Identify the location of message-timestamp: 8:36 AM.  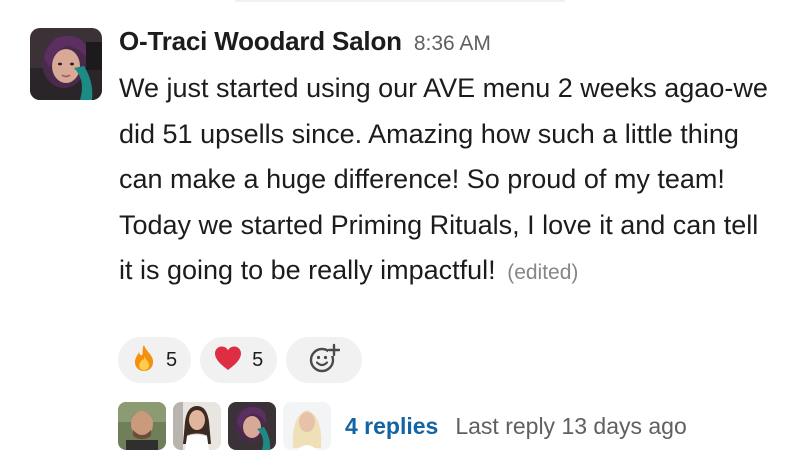
(452, 43).